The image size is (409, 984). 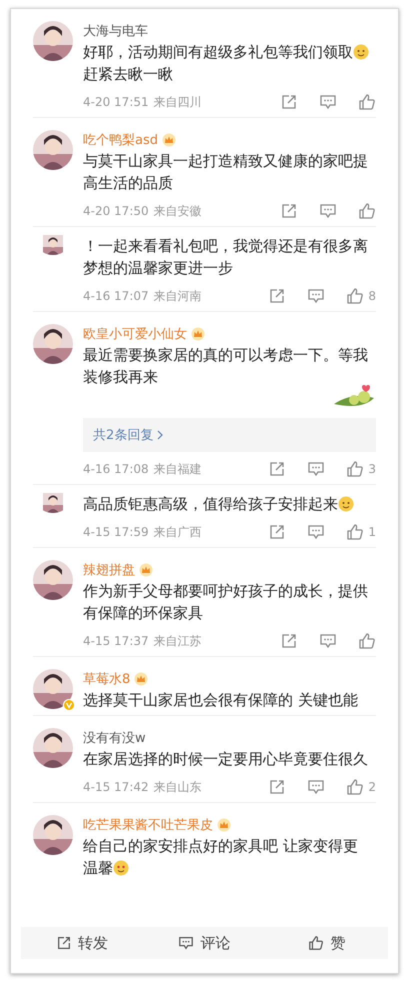 I want to click on user-name: 大海与电车, so click(x=115, y=31).